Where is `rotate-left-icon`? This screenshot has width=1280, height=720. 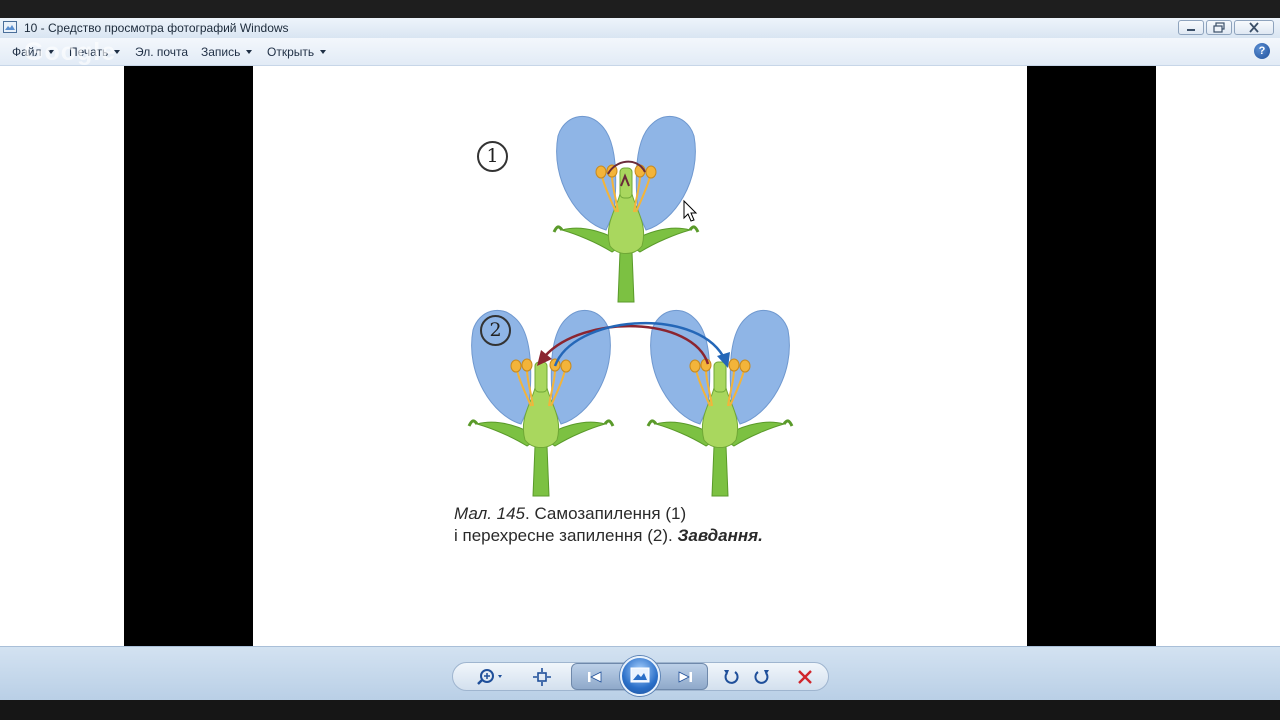 rotate-left-icon is located at coordinates (731, 676).